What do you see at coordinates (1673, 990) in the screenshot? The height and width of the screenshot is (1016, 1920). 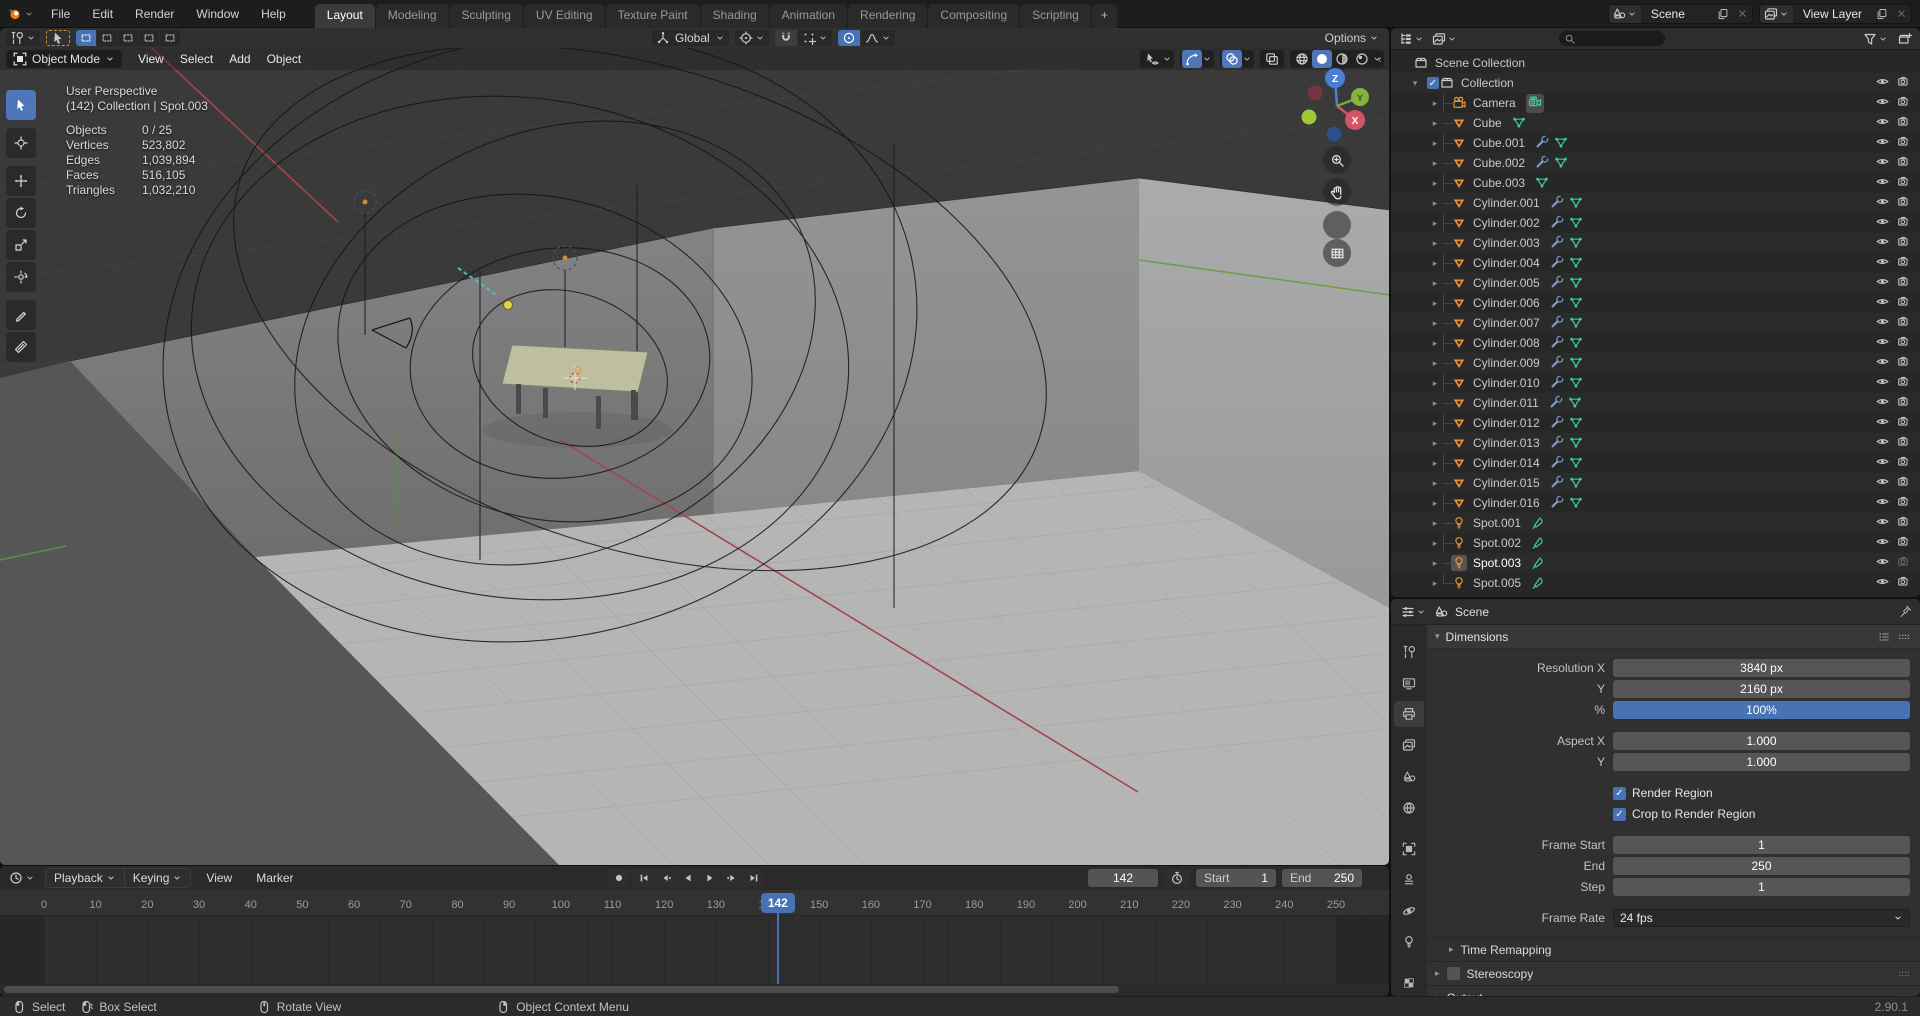 I see `panel-output: ▸Output` at bounding box center [1673, 990].